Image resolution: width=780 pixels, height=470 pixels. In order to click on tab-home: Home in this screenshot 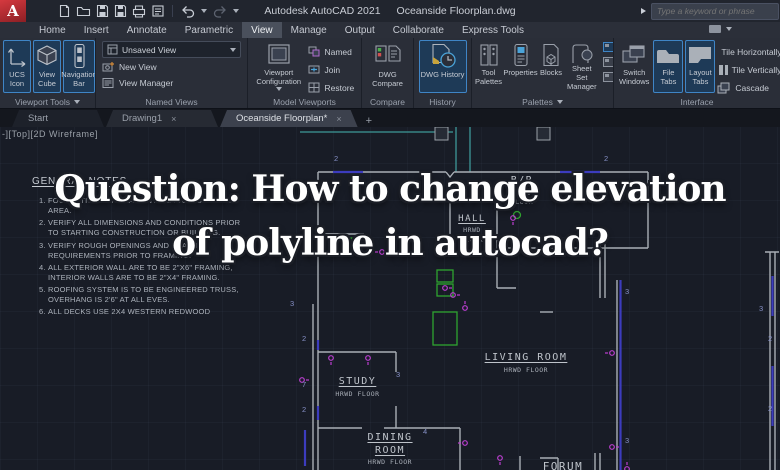, I will do `click(52, 30)`.